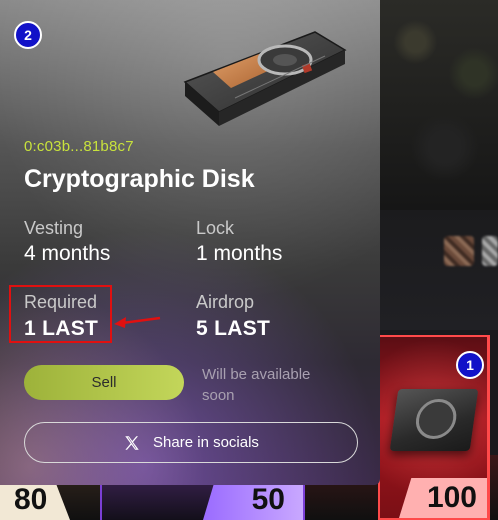  I want to click on availability-note: Will be available soon, so click(256, 385).